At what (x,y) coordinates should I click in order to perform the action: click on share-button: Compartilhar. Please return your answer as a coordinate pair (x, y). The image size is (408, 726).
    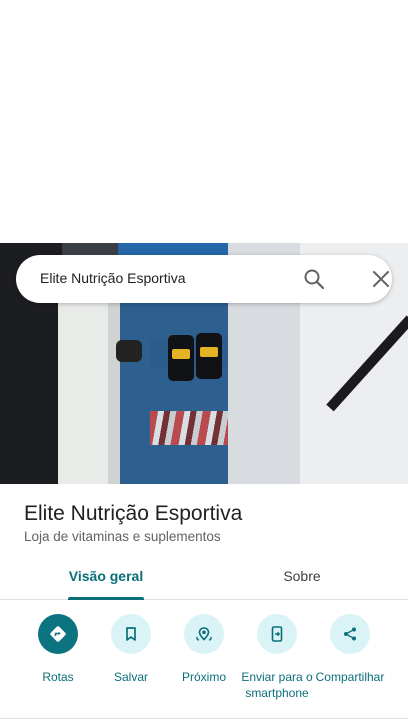
    Looking at the image, I should click on (350, 649).